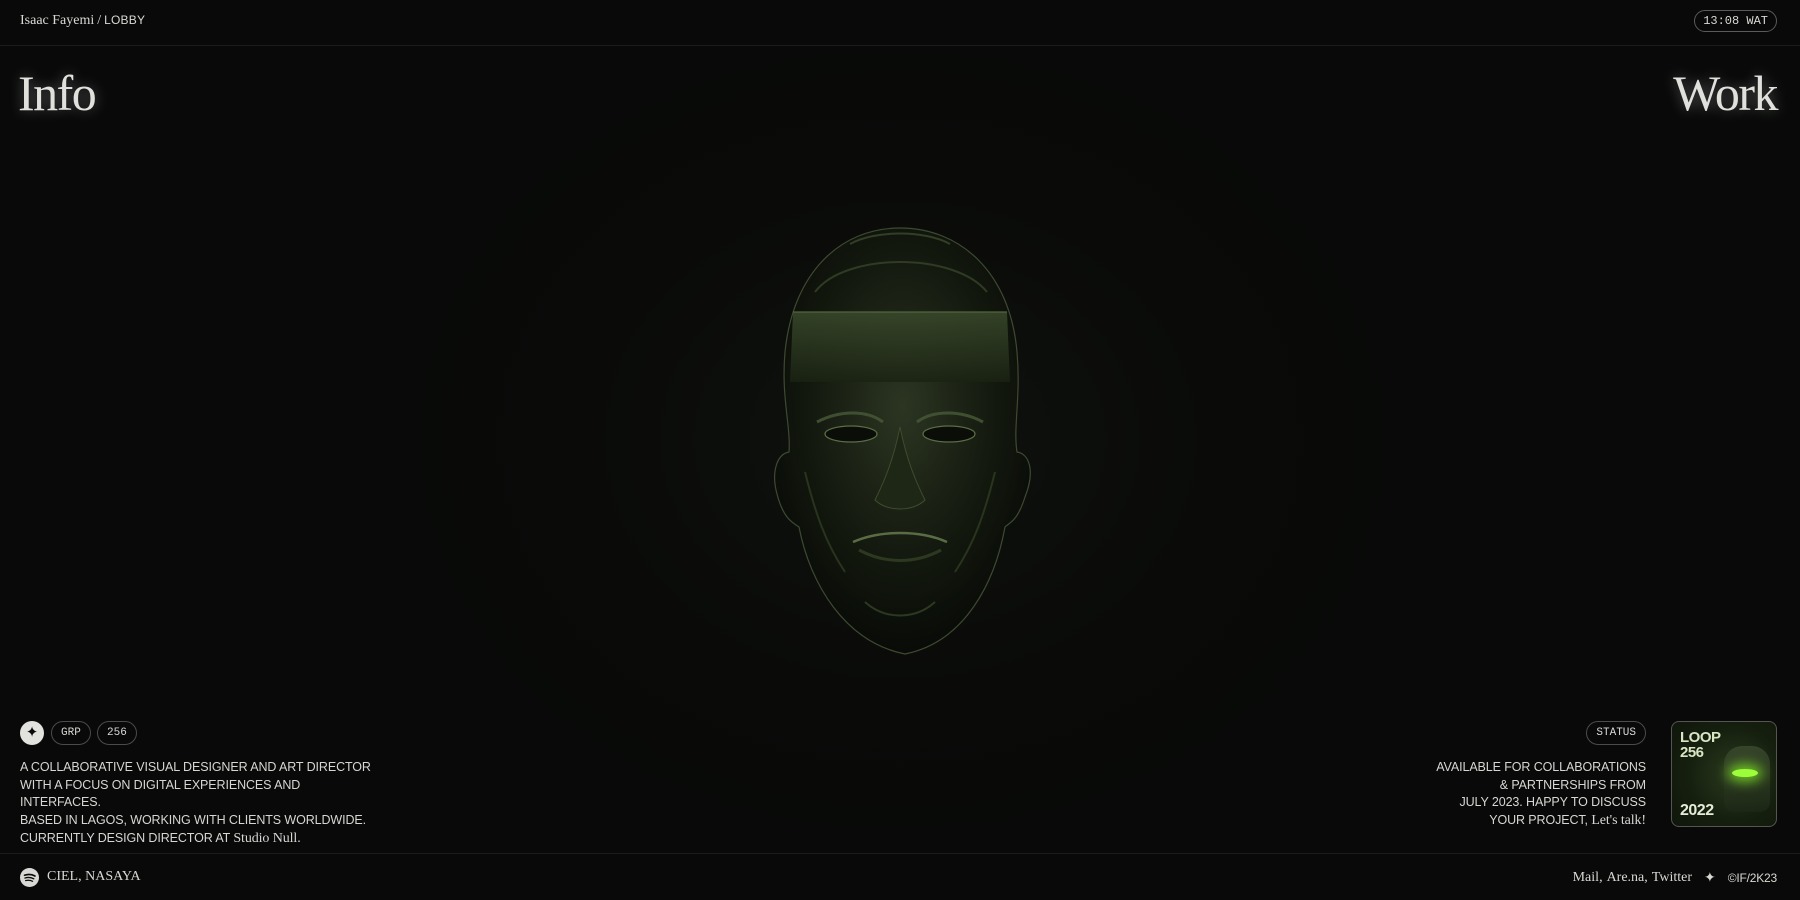 The height and width of the screenshot is (900, 1800). I want to click on site-owner-name: Isaac Fayemi, so click(57, 20).